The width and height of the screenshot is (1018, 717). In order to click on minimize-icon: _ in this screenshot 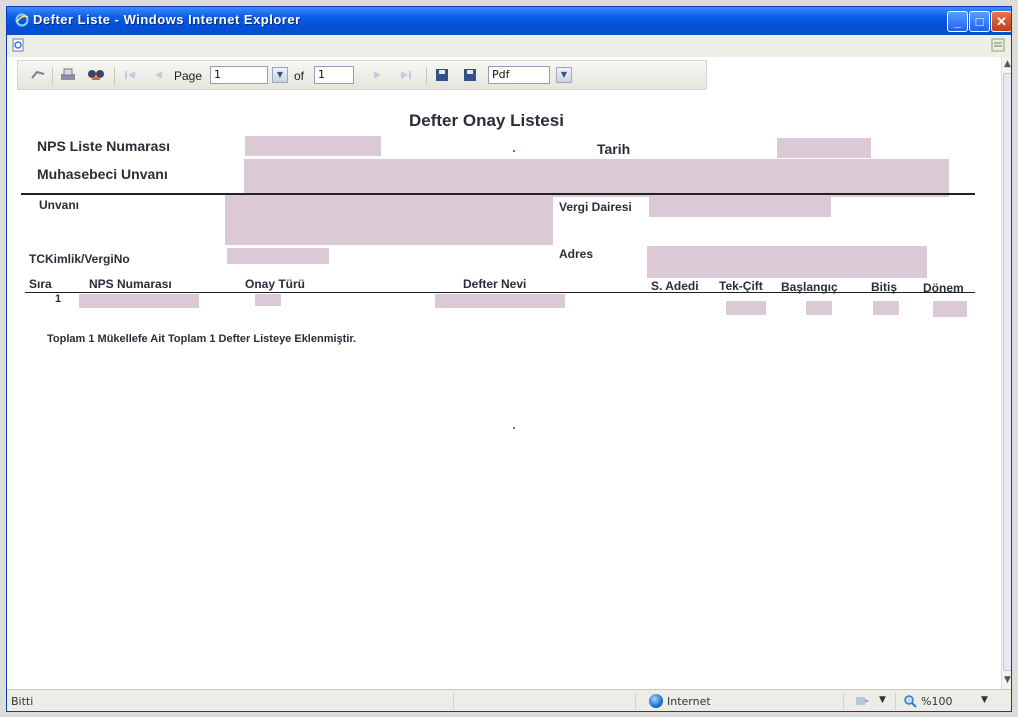, I will do `click(957, 21)`.